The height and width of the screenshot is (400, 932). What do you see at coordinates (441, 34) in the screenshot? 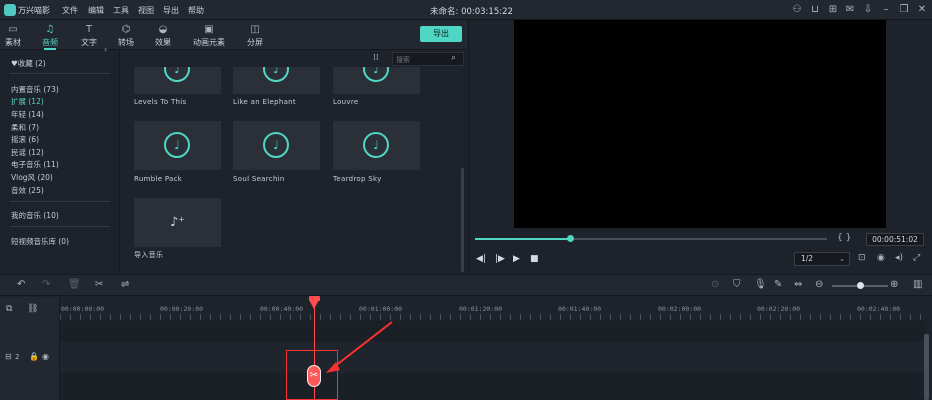
I see `export-button: 导出` at bounding box center [441, 34].